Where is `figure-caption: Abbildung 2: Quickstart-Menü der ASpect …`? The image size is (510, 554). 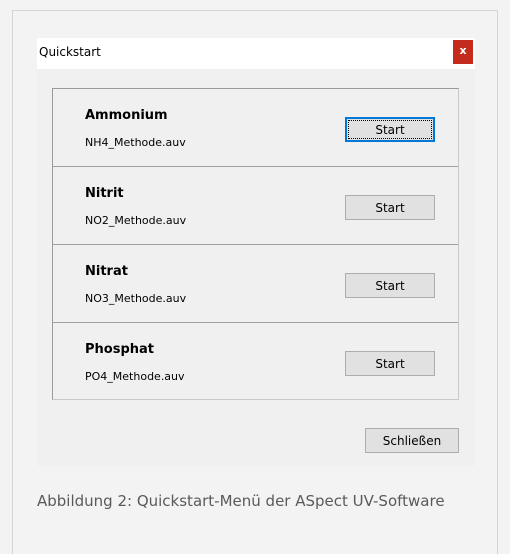 figure-caption: Abbildung 2: Quickstart-Menü der ASpect … is located at coordinates (241, 501).